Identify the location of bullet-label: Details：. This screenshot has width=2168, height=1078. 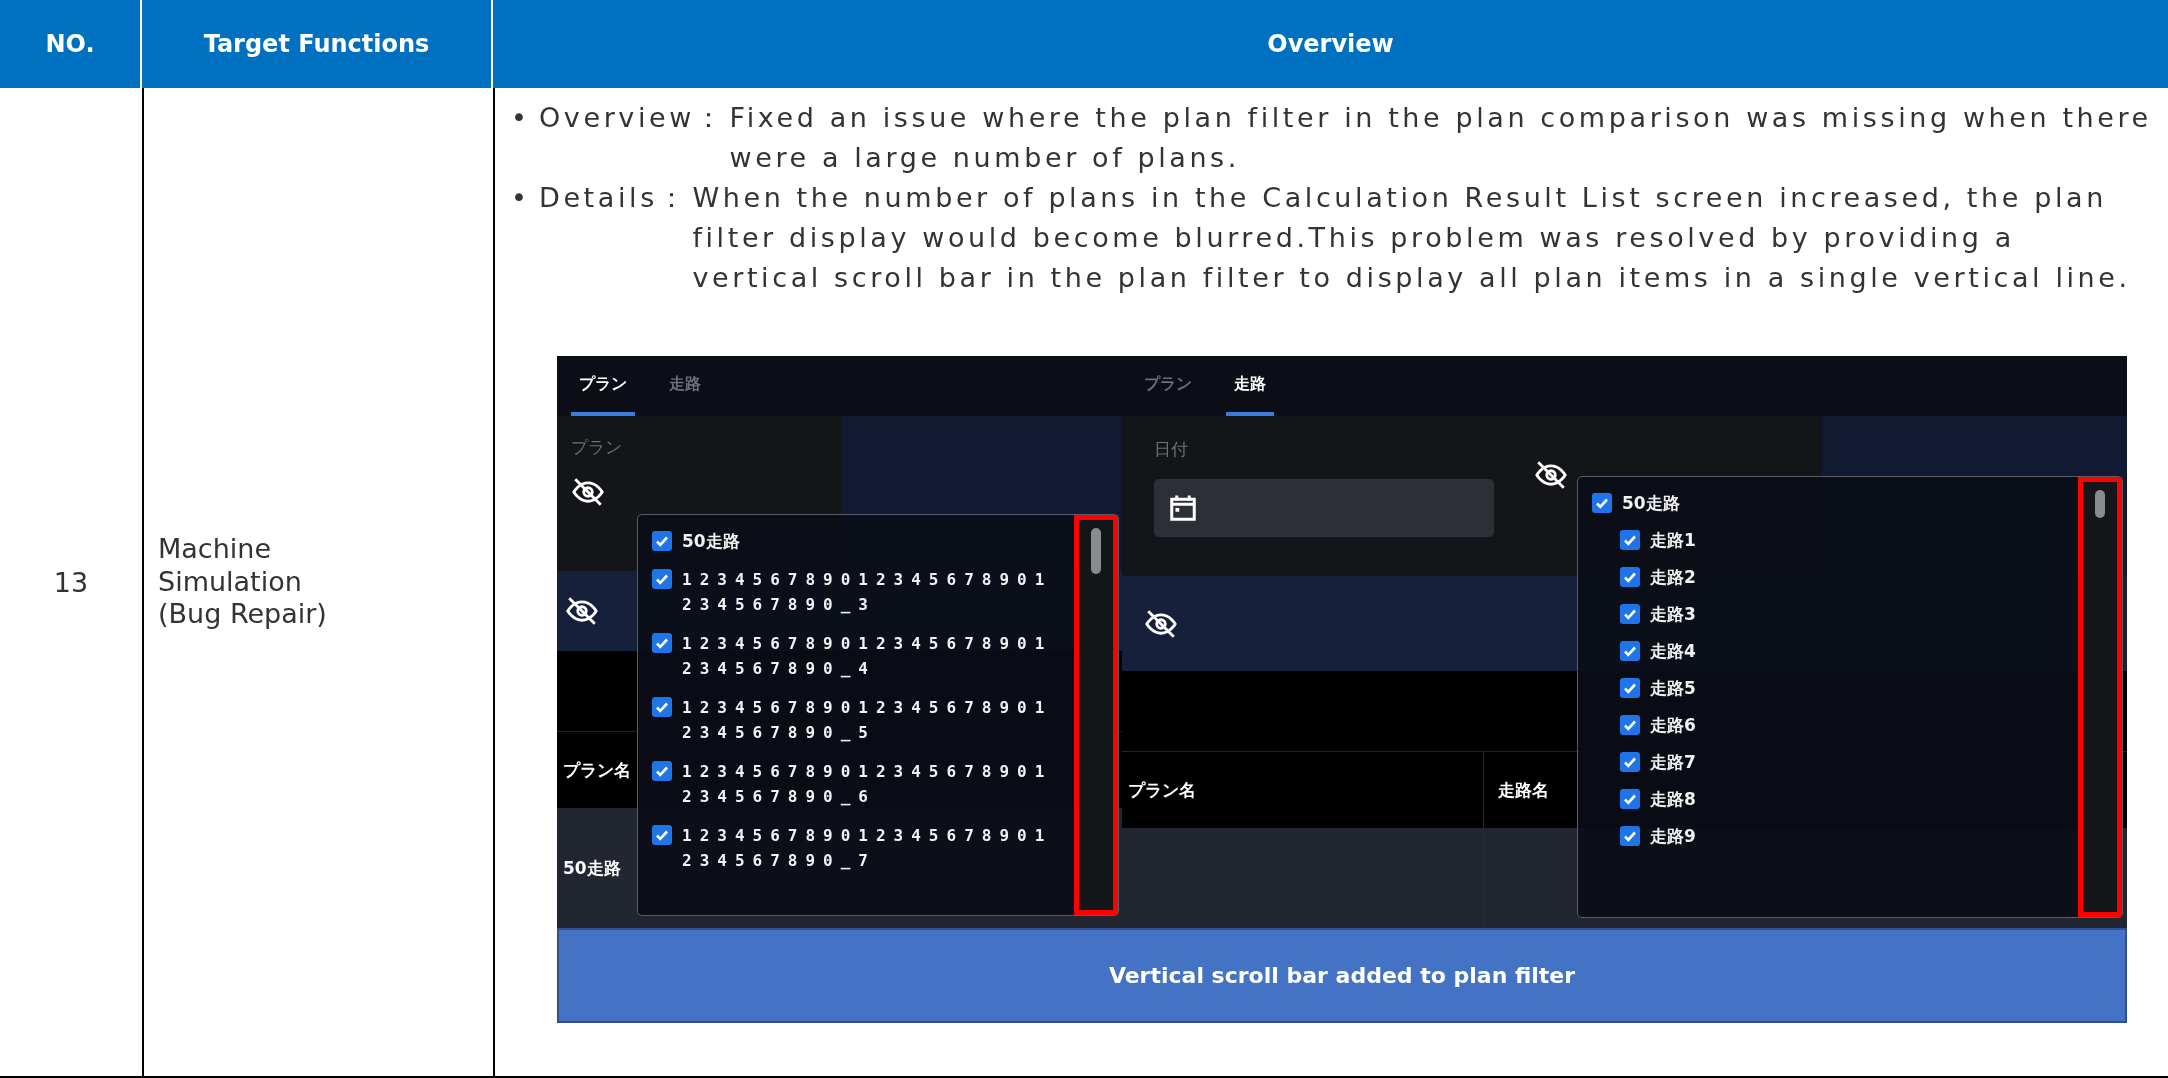
(614, 198).